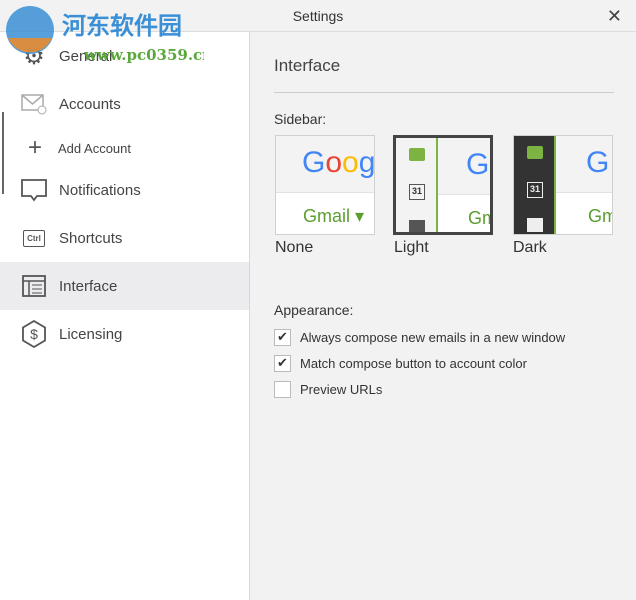 The height and width of the screenshot is (600, 636). I want to click on sidebar-item-label: Accounts, so click(90, 104).